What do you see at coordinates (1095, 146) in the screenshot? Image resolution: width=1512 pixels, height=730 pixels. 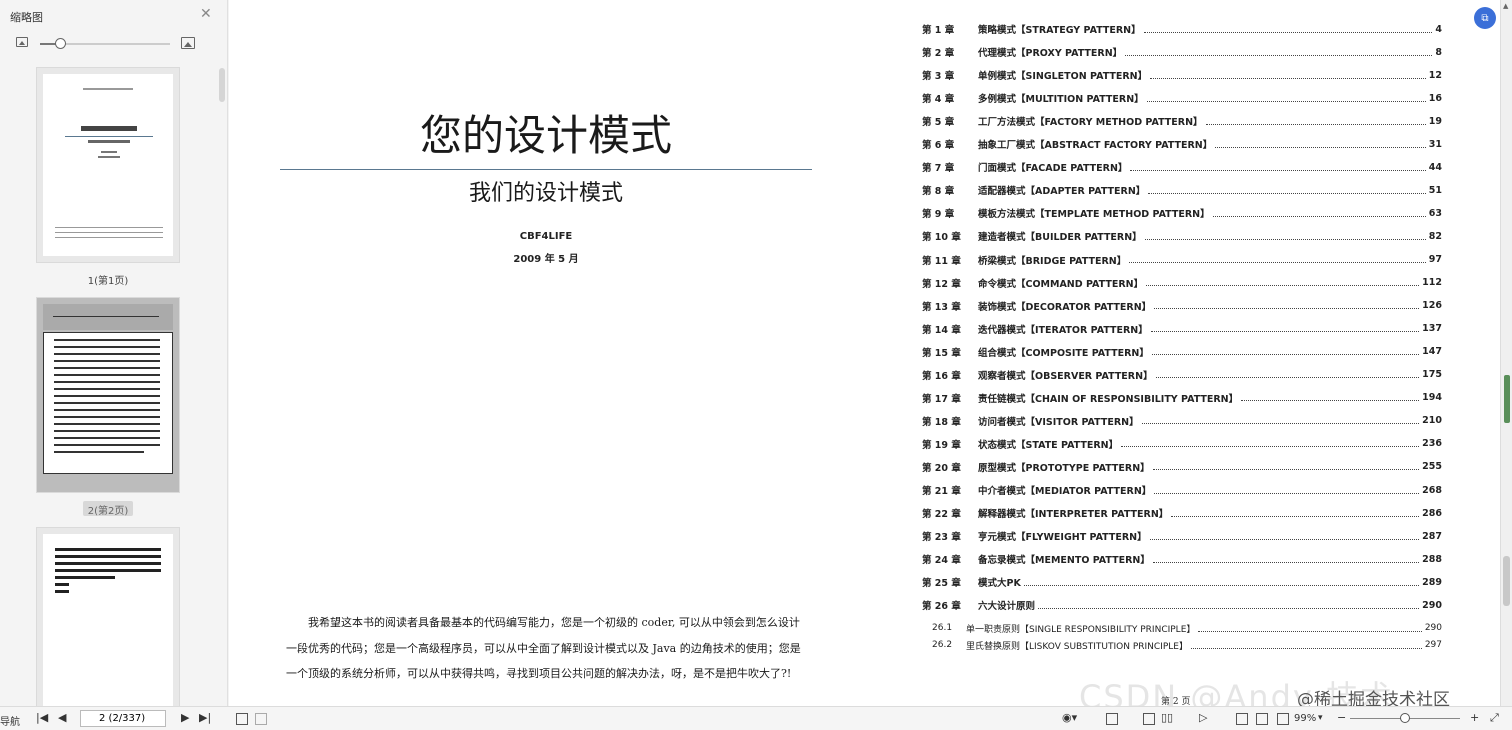 I see `toc-title: 抽象工厂模式【ABSTRACT FACTORY PATTERN】` at bounding box center [1095, 146].